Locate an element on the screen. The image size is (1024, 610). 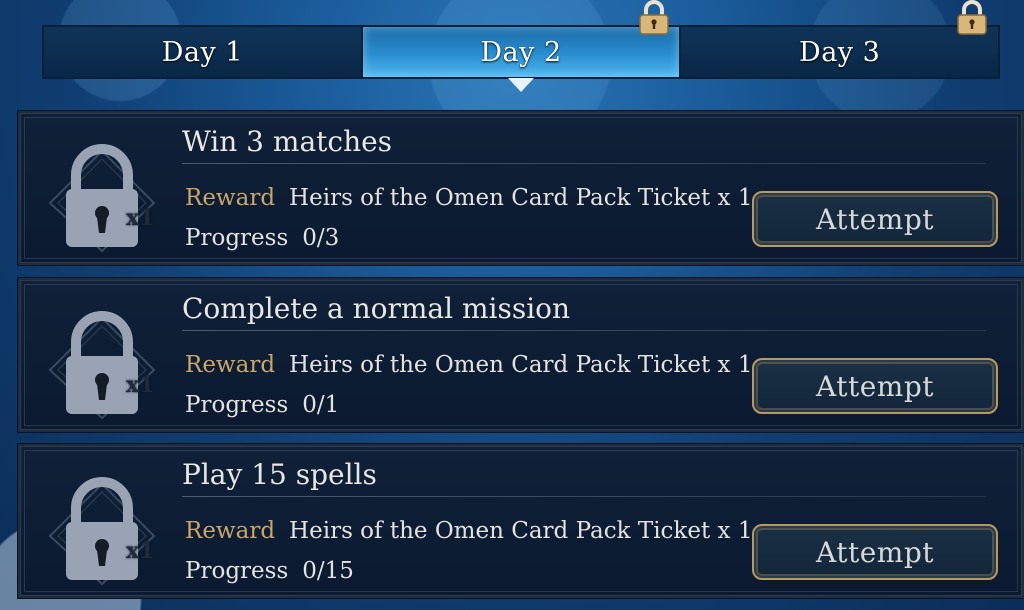
tab-day-2: Day 2 is located at coordinates (522, 52).